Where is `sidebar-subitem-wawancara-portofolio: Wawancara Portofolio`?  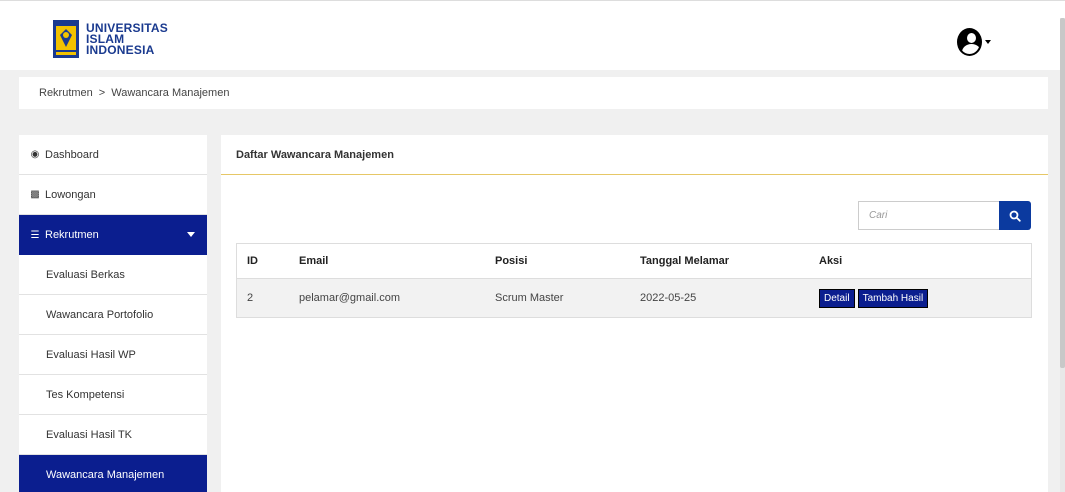
sidebar-subitem-wawancara-portofolio: Wawancara Portofolio is located at coordinates (113, 315).